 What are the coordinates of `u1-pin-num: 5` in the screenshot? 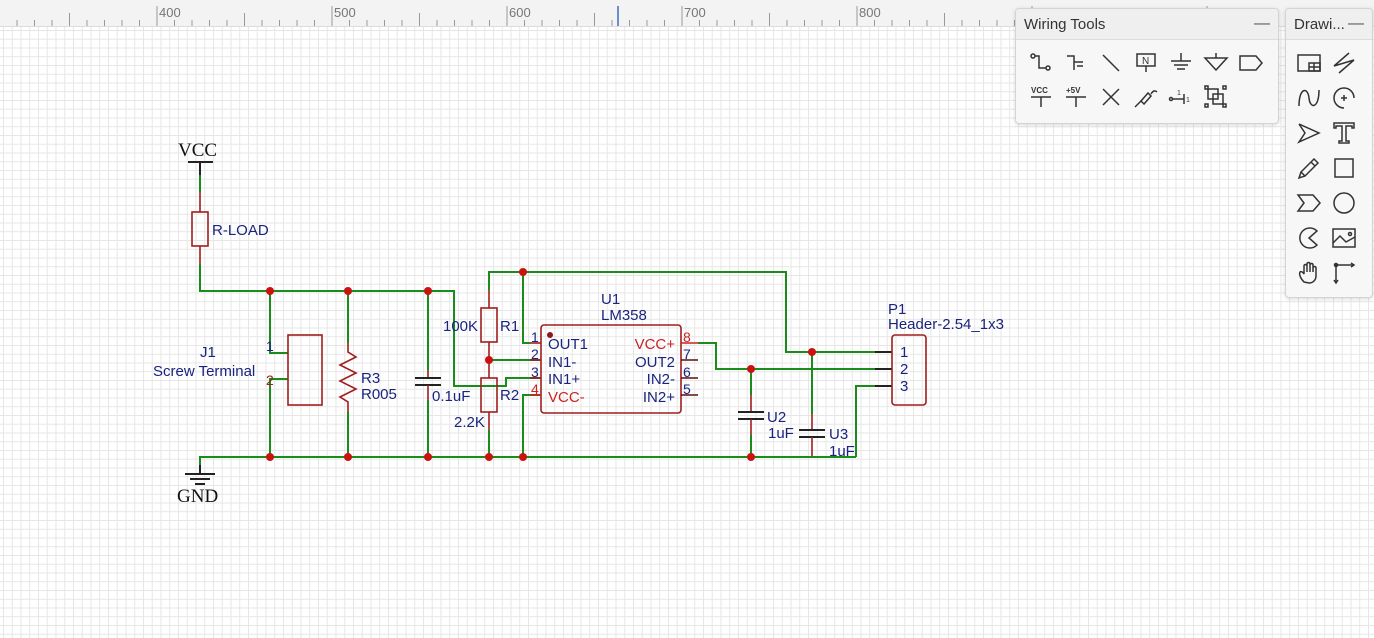 It's located at (687, 389).